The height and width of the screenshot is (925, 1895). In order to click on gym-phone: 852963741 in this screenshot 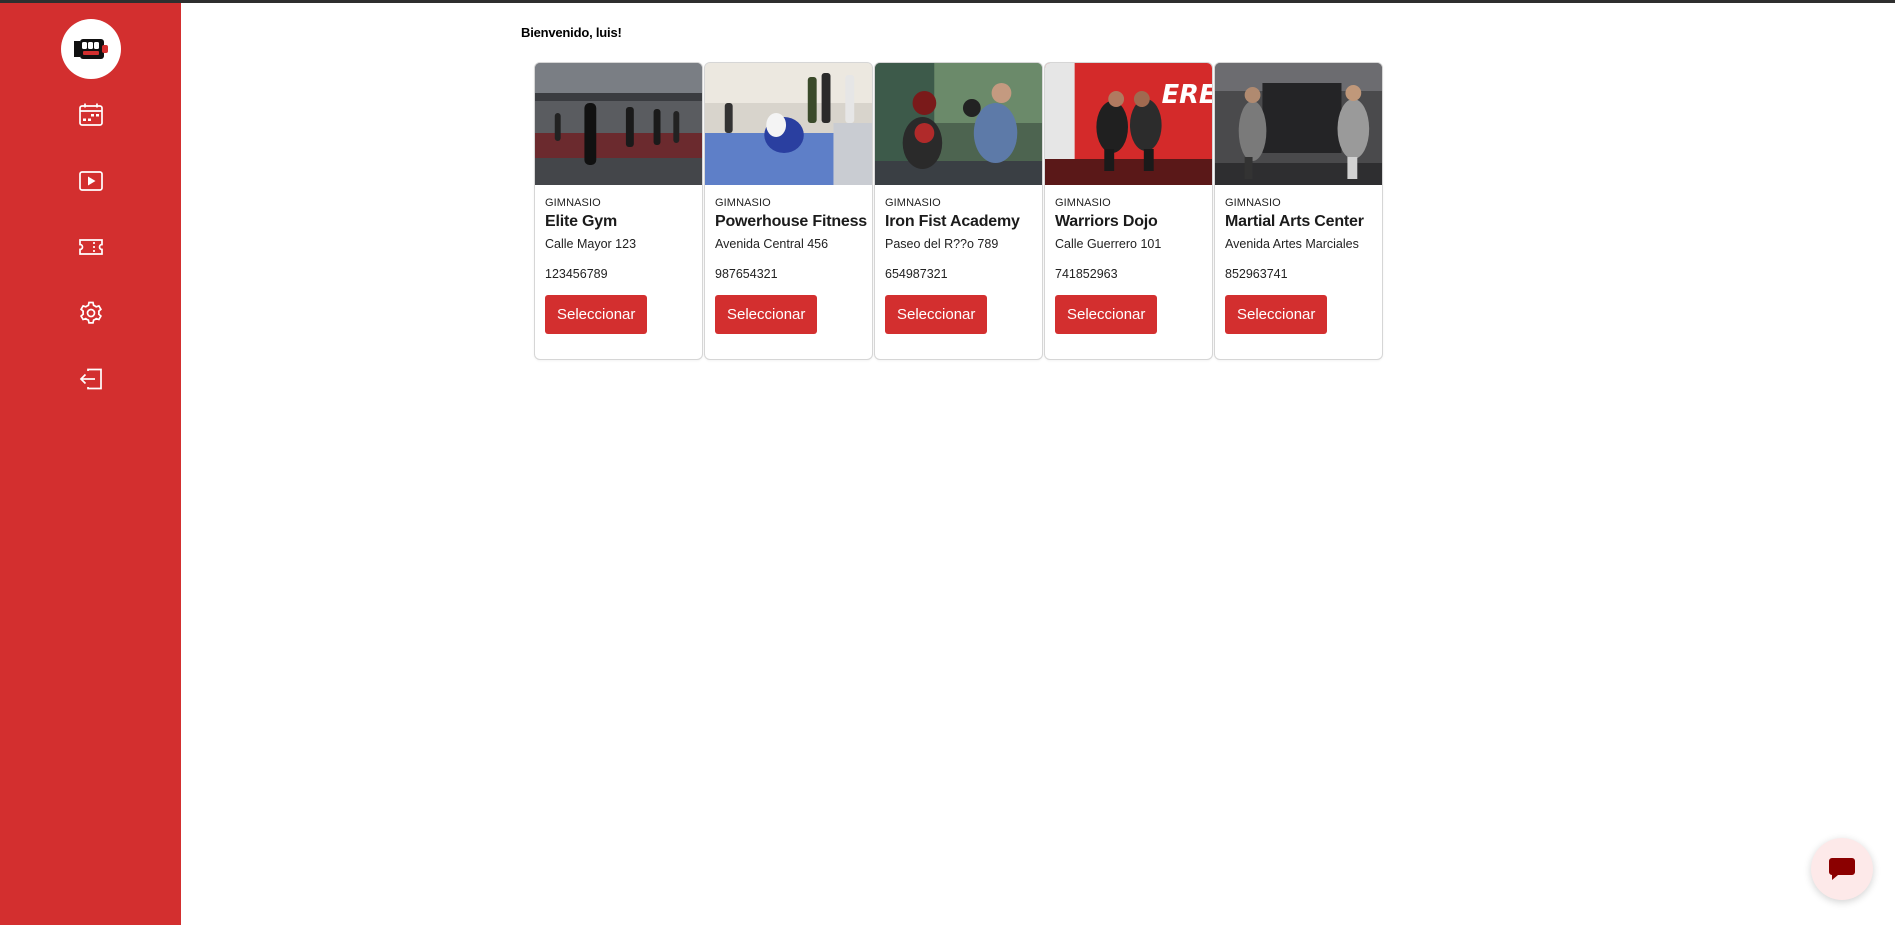, I will do `click(1256, 274)`.